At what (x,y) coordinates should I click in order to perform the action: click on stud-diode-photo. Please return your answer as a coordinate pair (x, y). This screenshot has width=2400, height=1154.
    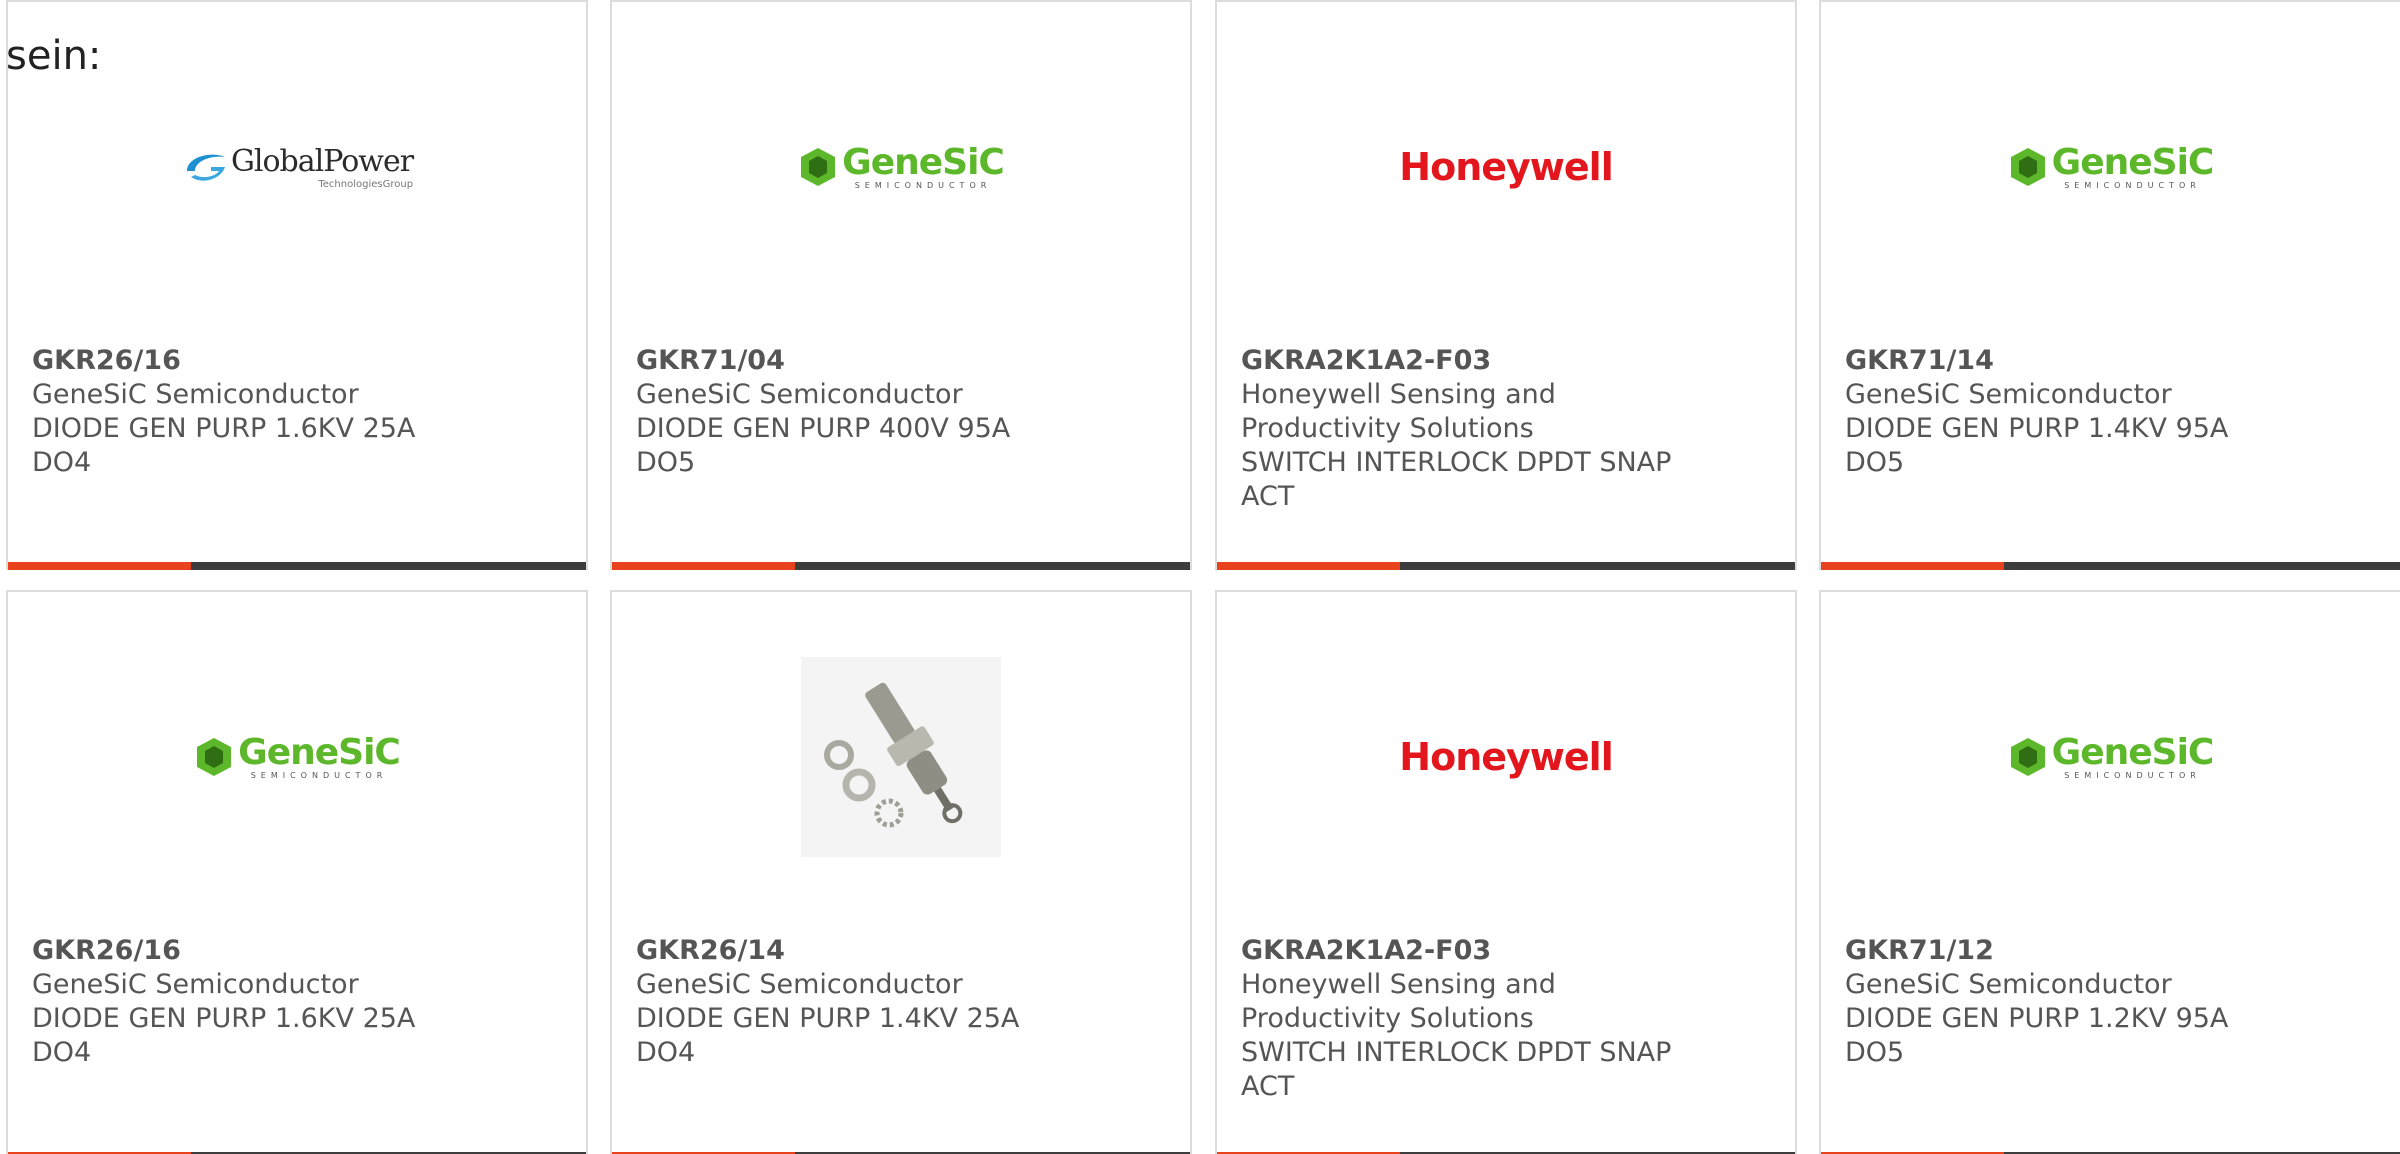
    Looking at the image, I should click on (901, 757).